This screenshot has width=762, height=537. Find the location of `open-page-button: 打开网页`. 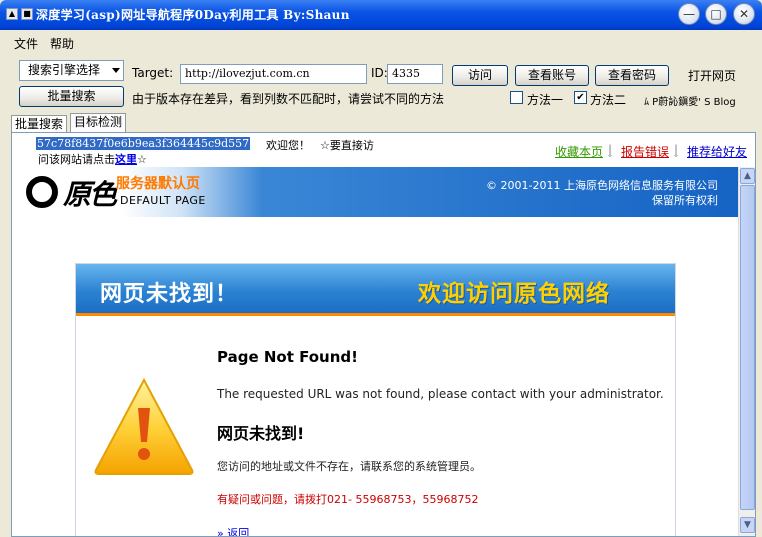

open-page-button: 打开网页 is located at coordinates (712, 76).